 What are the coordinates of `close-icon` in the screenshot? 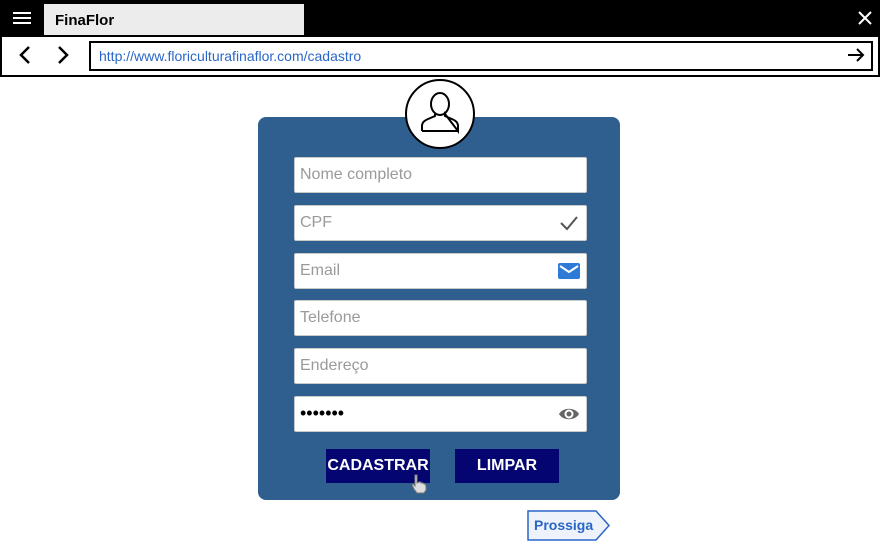 It's located at (865, 18).